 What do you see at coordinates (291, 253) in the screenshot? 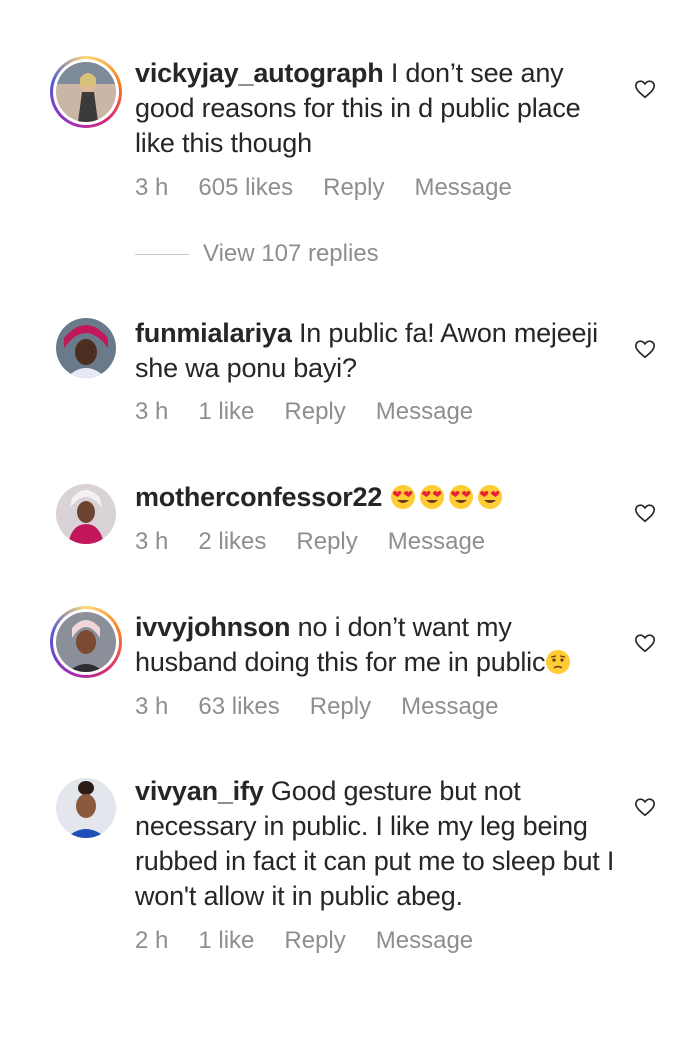
I see `view-replies-label: View 107 replies` at bounding box center [291, 253].